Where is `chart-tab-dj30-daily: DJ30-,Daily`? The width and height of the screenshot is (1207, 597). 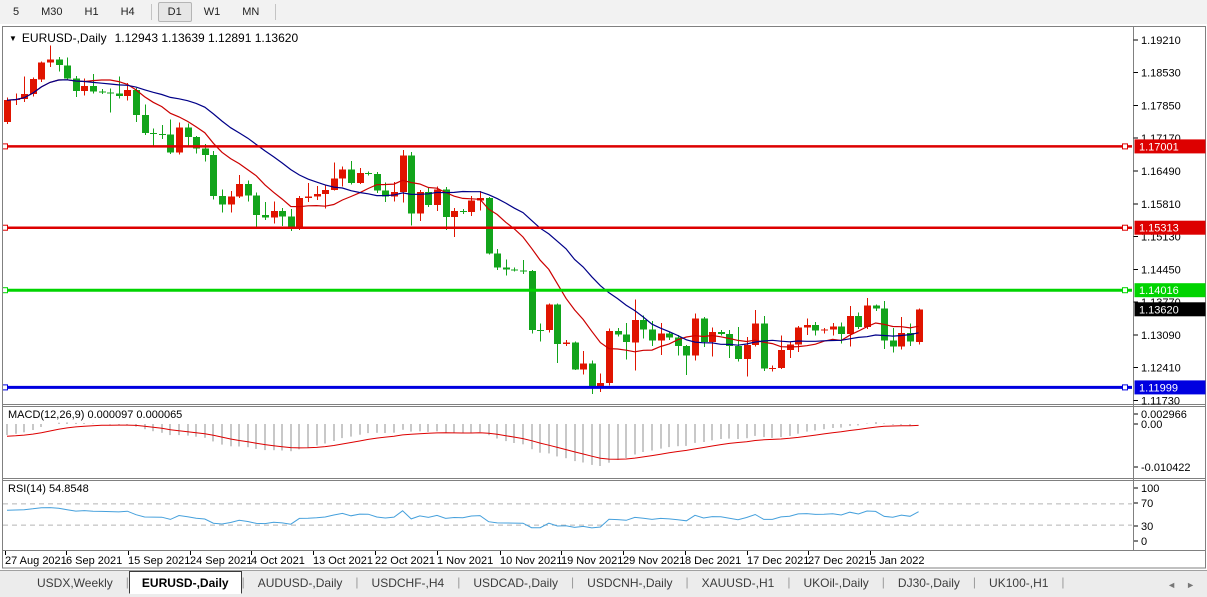
chart-tab-dj30-daily: DJ30-,Daily is located at coordinates (929, 582).